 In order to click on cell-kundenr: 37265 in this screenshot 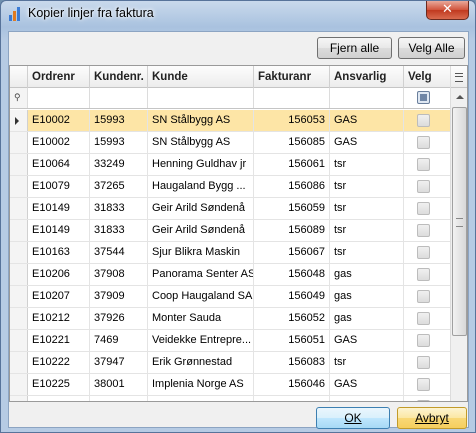, I will do `click(119, 186)`.